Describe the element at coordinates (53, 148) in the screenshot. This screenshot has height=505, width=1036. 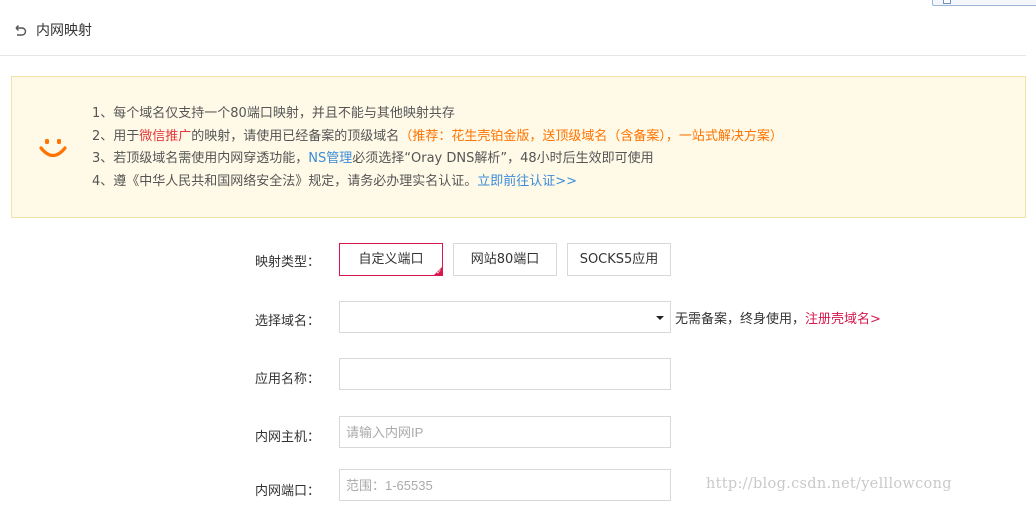
I see `smile-icon` at that location.